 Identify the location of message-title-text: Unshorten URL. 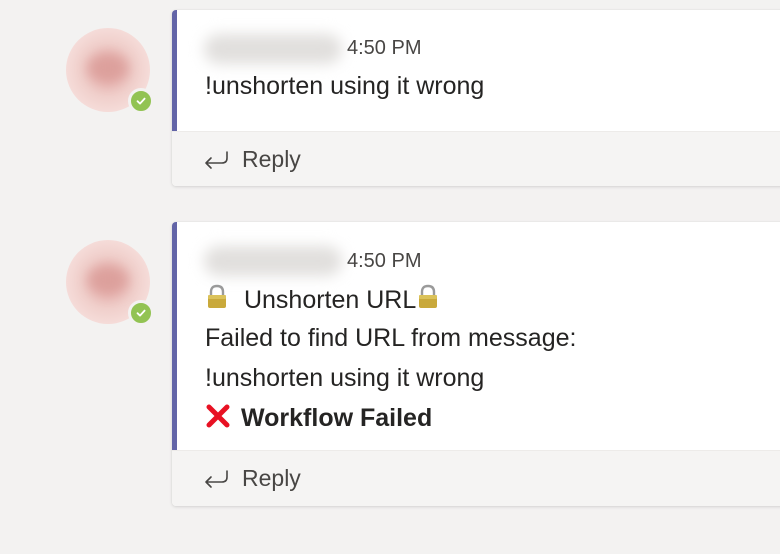
(330, 300).